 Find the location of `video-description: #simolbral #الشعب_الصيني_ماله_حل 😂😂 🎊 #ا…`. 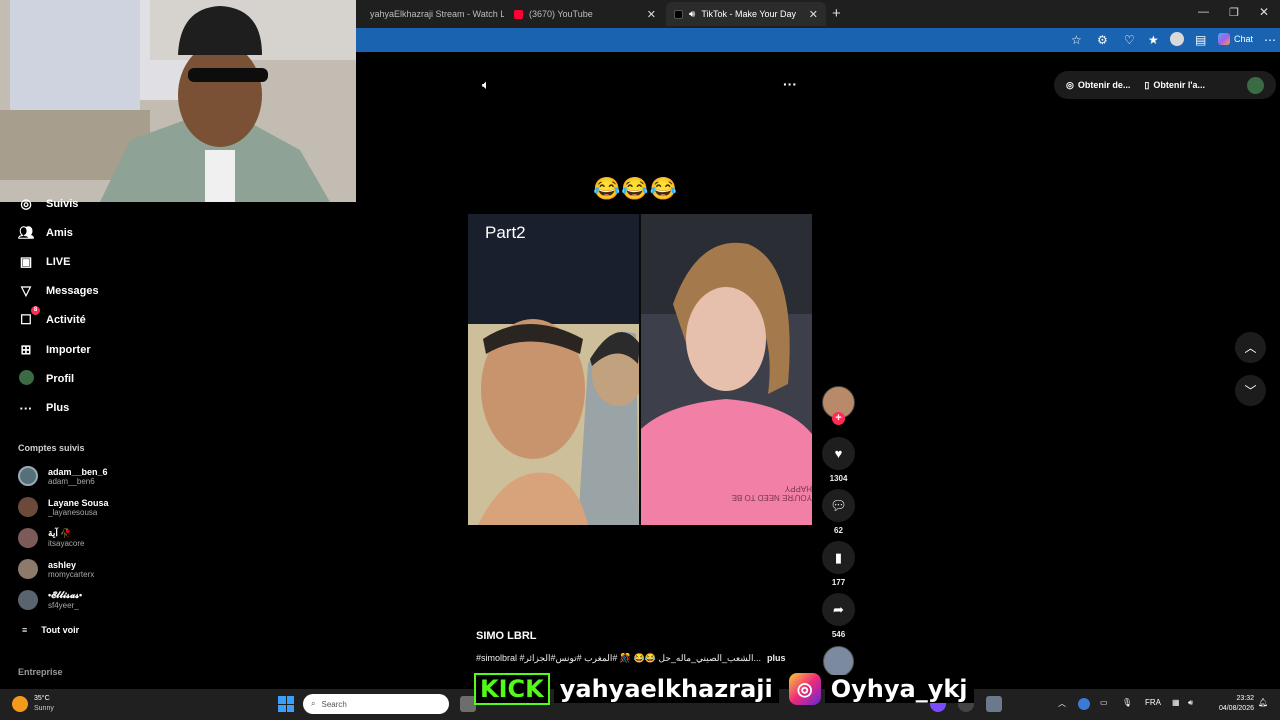

video-description: #simolbral #الشعب_الصيني_ماله_حل 😂😂 🎊 #ا… is located at coordinates (648, 658).